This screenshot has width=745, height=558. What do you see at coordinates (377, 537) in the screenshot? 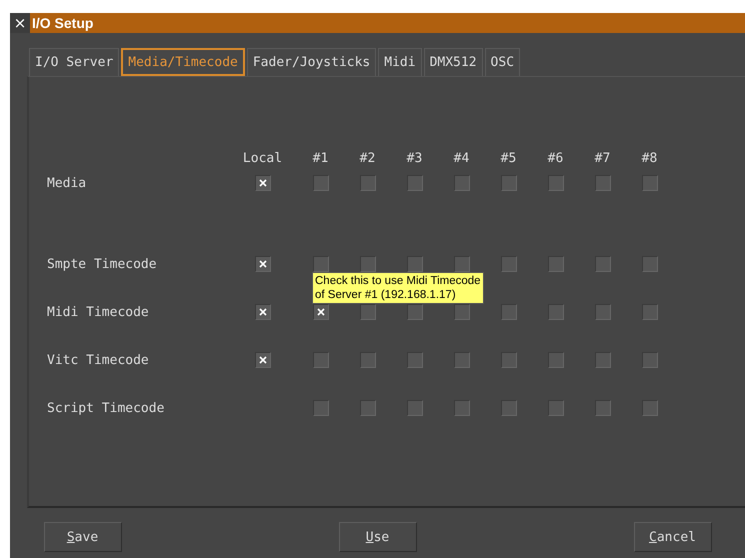
I see `dialog-button: Use` at bounding box center [377, 537].